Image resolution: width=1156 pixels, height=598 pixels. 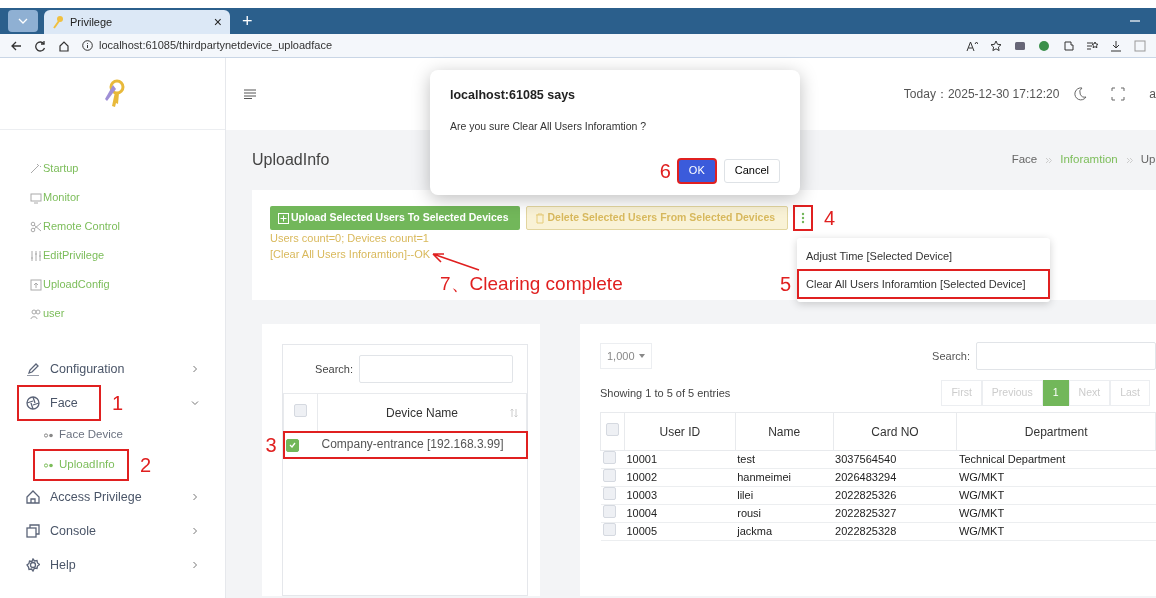 What do you see at coordinates (513, 95) in the screenshot?
I see `dialog-title: localhost:61085 says` at bounding box center [513, 95].